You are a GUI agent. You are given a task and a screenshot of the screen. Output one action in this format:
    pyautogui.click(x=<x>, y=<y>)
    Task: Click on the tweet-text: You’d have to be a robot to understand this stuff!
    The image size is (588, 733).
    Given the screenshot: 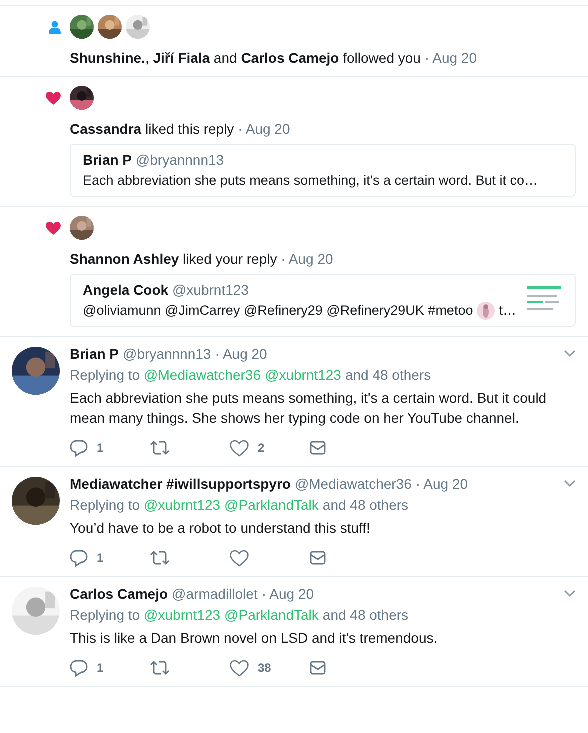 What is the action you would take?
    pyautogui.click(x=221, y=528)
    